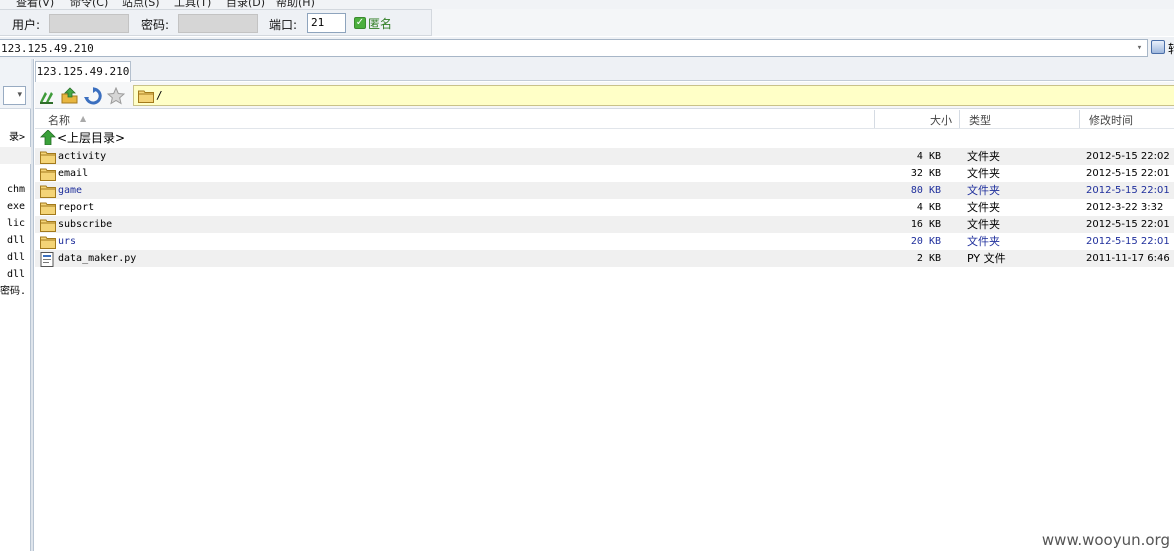 This screenshot has width=1174, height=551. Describe the element at coordinates (141, 4) in the screenshot. I see `menu-item-site: 站点(S)` at that location.